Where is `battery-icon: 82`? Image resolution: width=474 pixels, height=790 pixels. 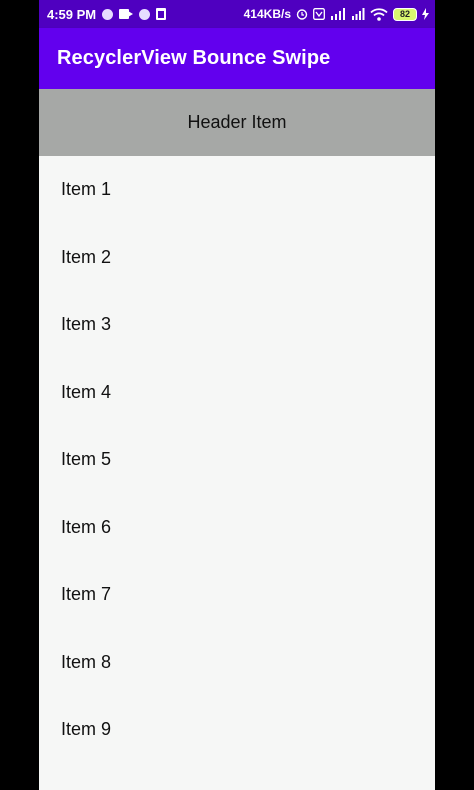
battery-icon: 82 is located at coordinates (405, 14).